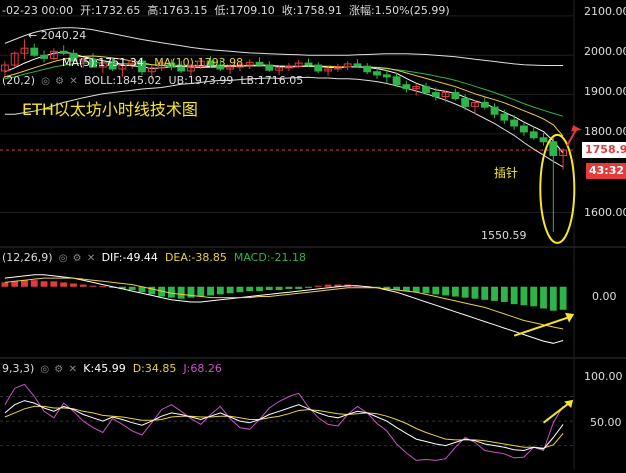 This screenshot has width=626, height=473. What do you see at coordinates (269, 257) in the screenshot?
I see `macd-value-label: MACD:-21.18` at bounding box center [269, 257].